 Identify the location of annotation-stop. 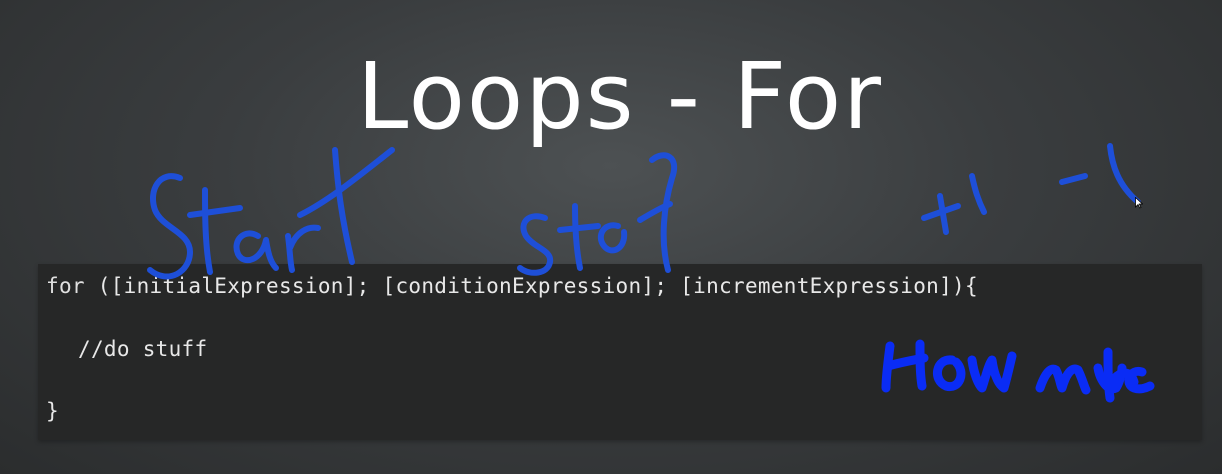
(597, 214).